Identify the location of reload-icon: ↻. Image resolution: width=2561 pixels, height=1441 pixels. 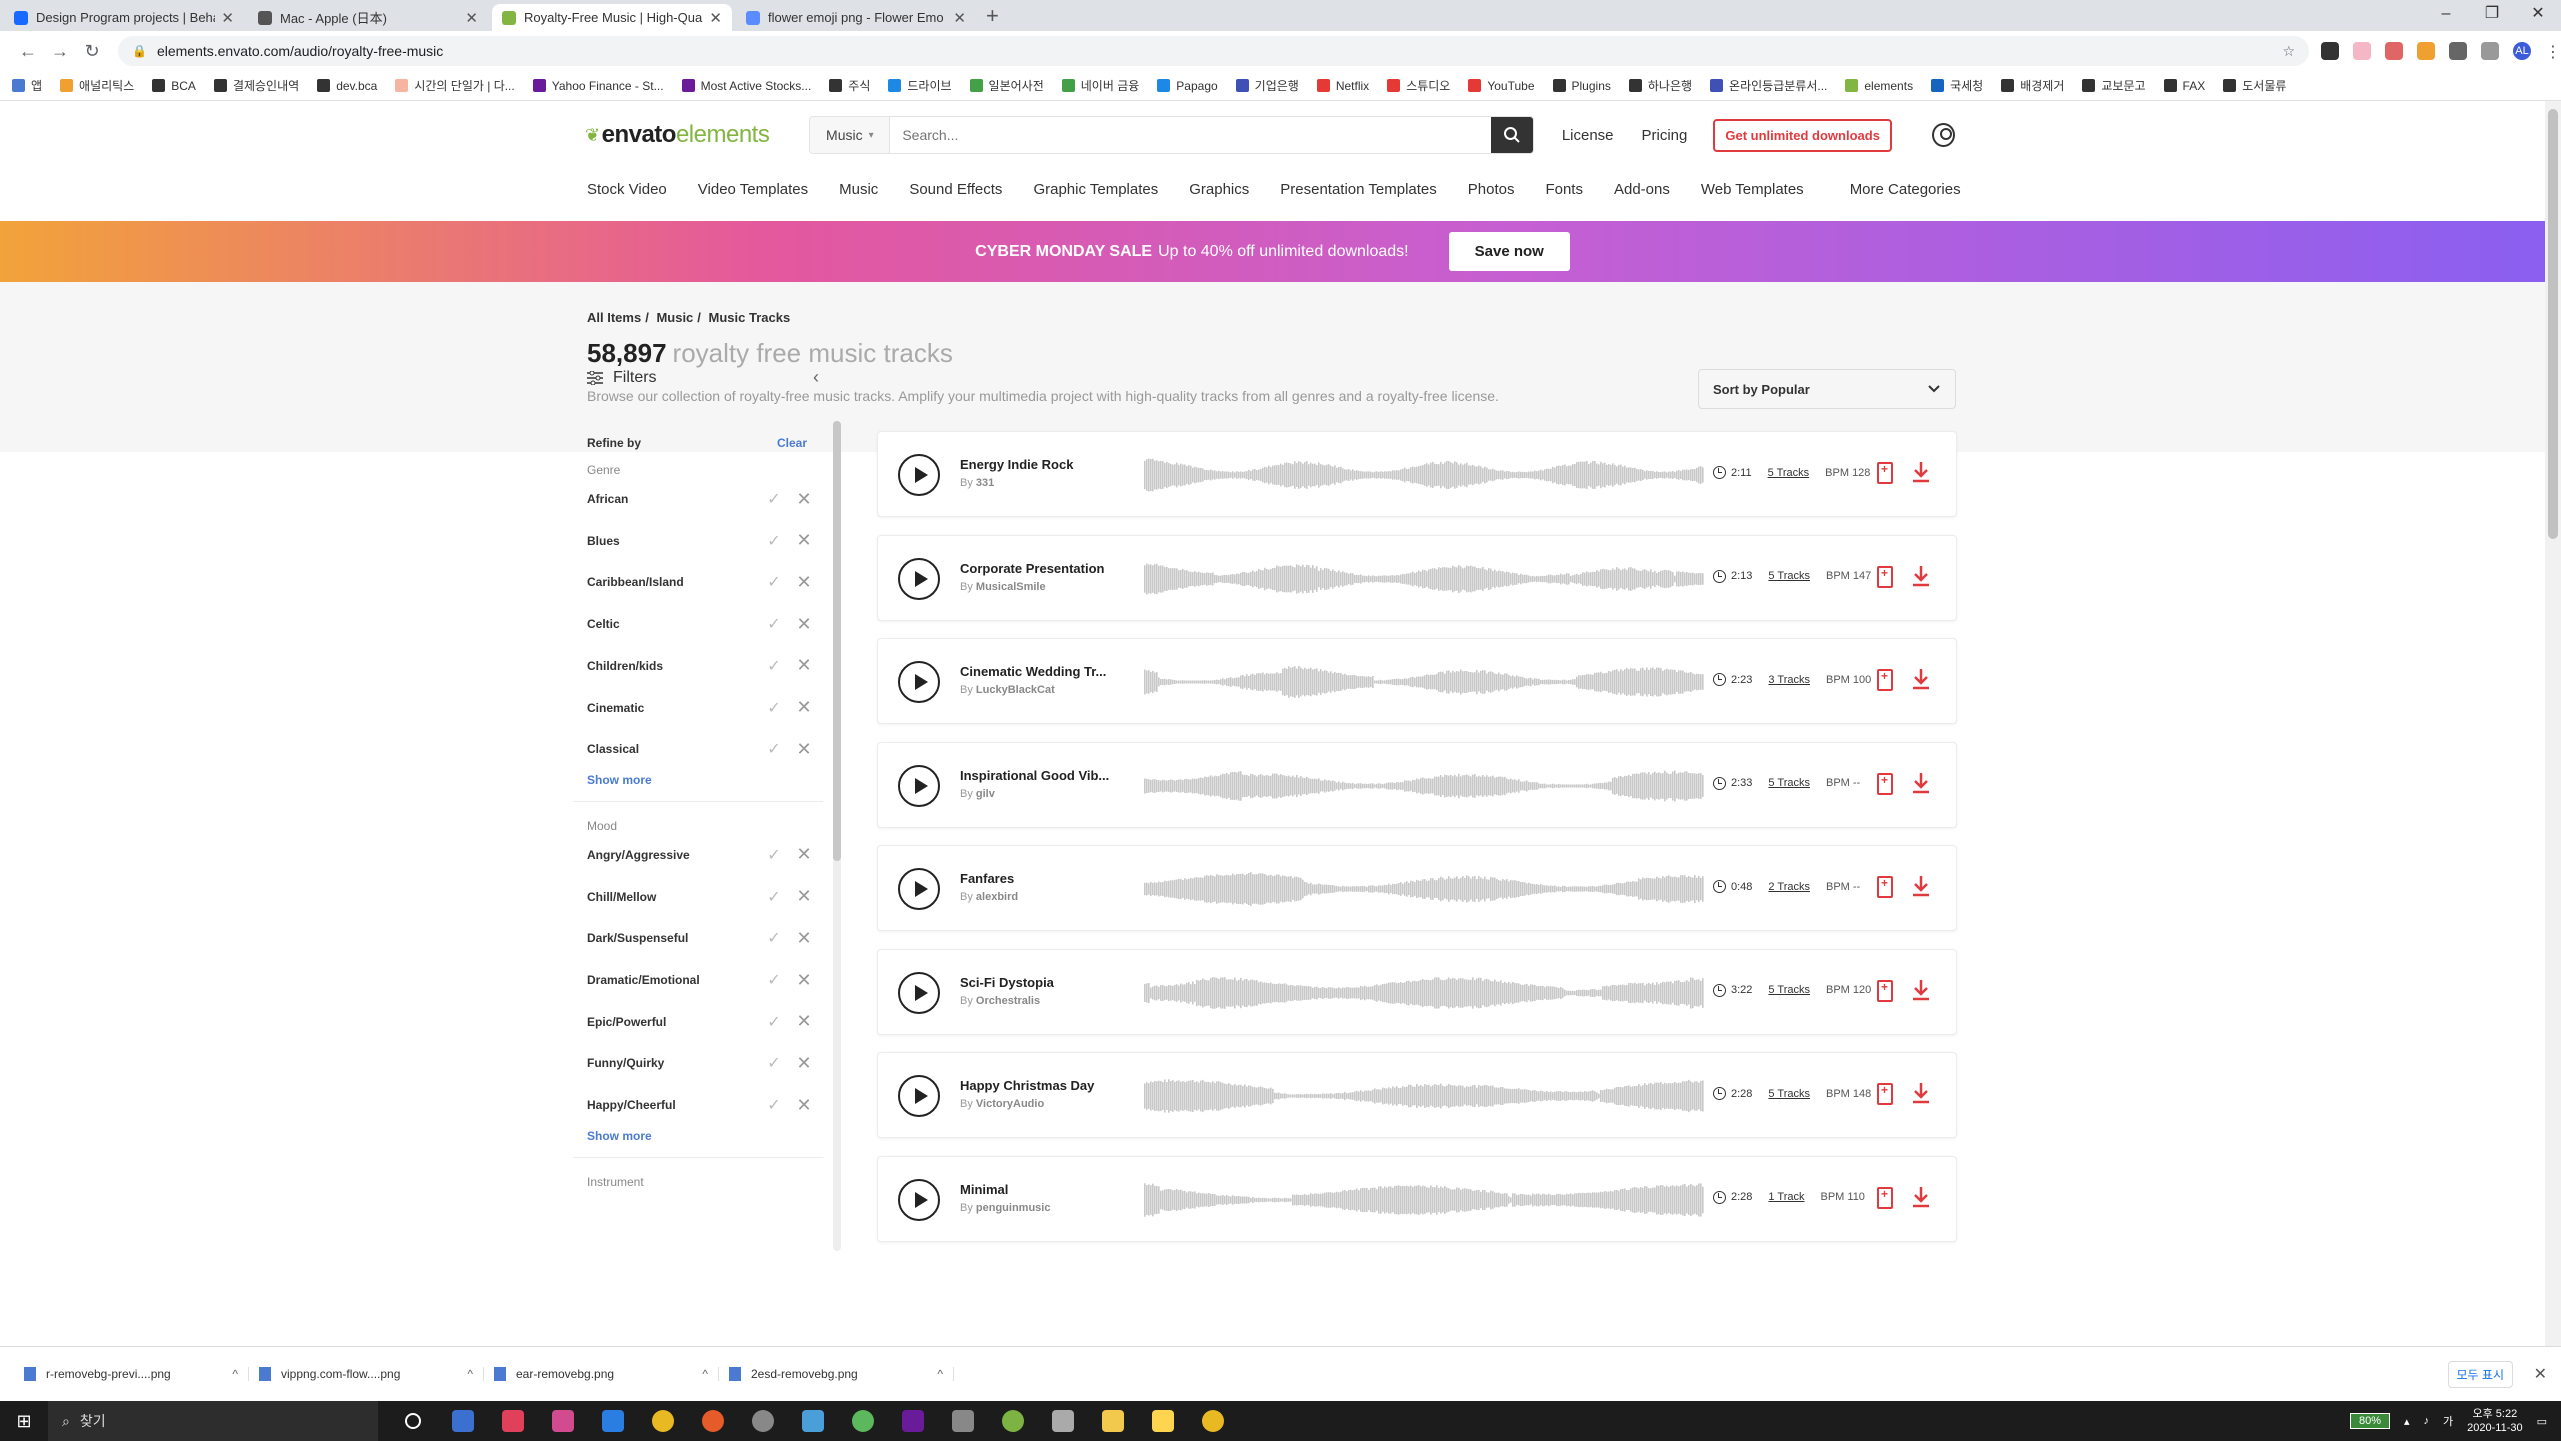
(92, 51).